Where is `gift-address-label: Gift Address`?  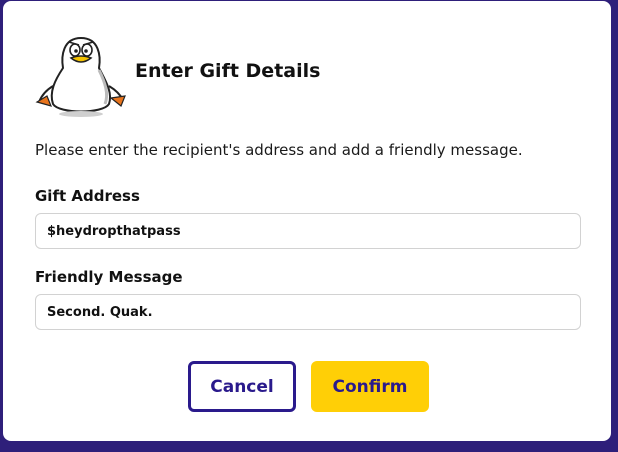
gift-address-label: Gift Address is located at coordinates (87, 196).